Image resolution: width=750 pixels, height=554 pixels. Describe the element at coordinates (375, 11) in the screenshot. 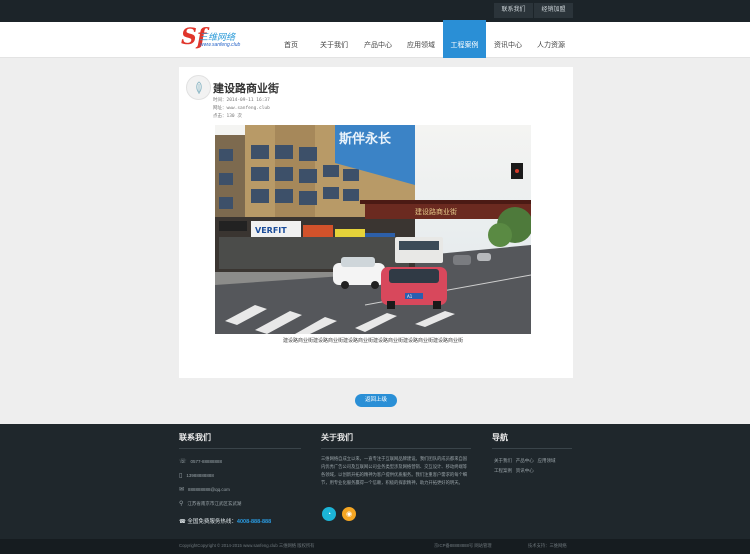

I see `top-bar: 联系我们 经销加盟` at that location.